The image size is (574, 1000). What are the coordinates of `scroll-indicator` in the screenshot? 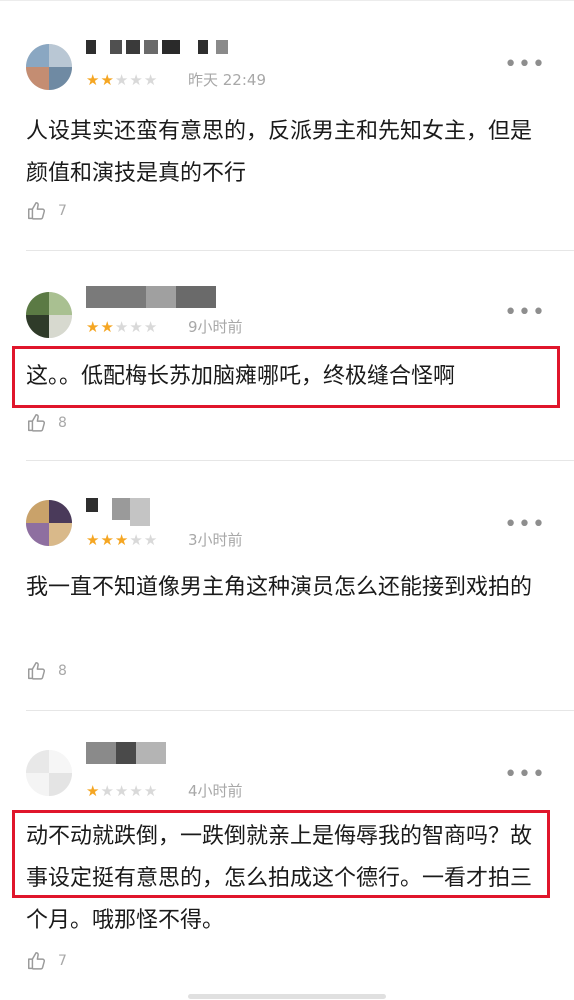 It's located at (287, 996).